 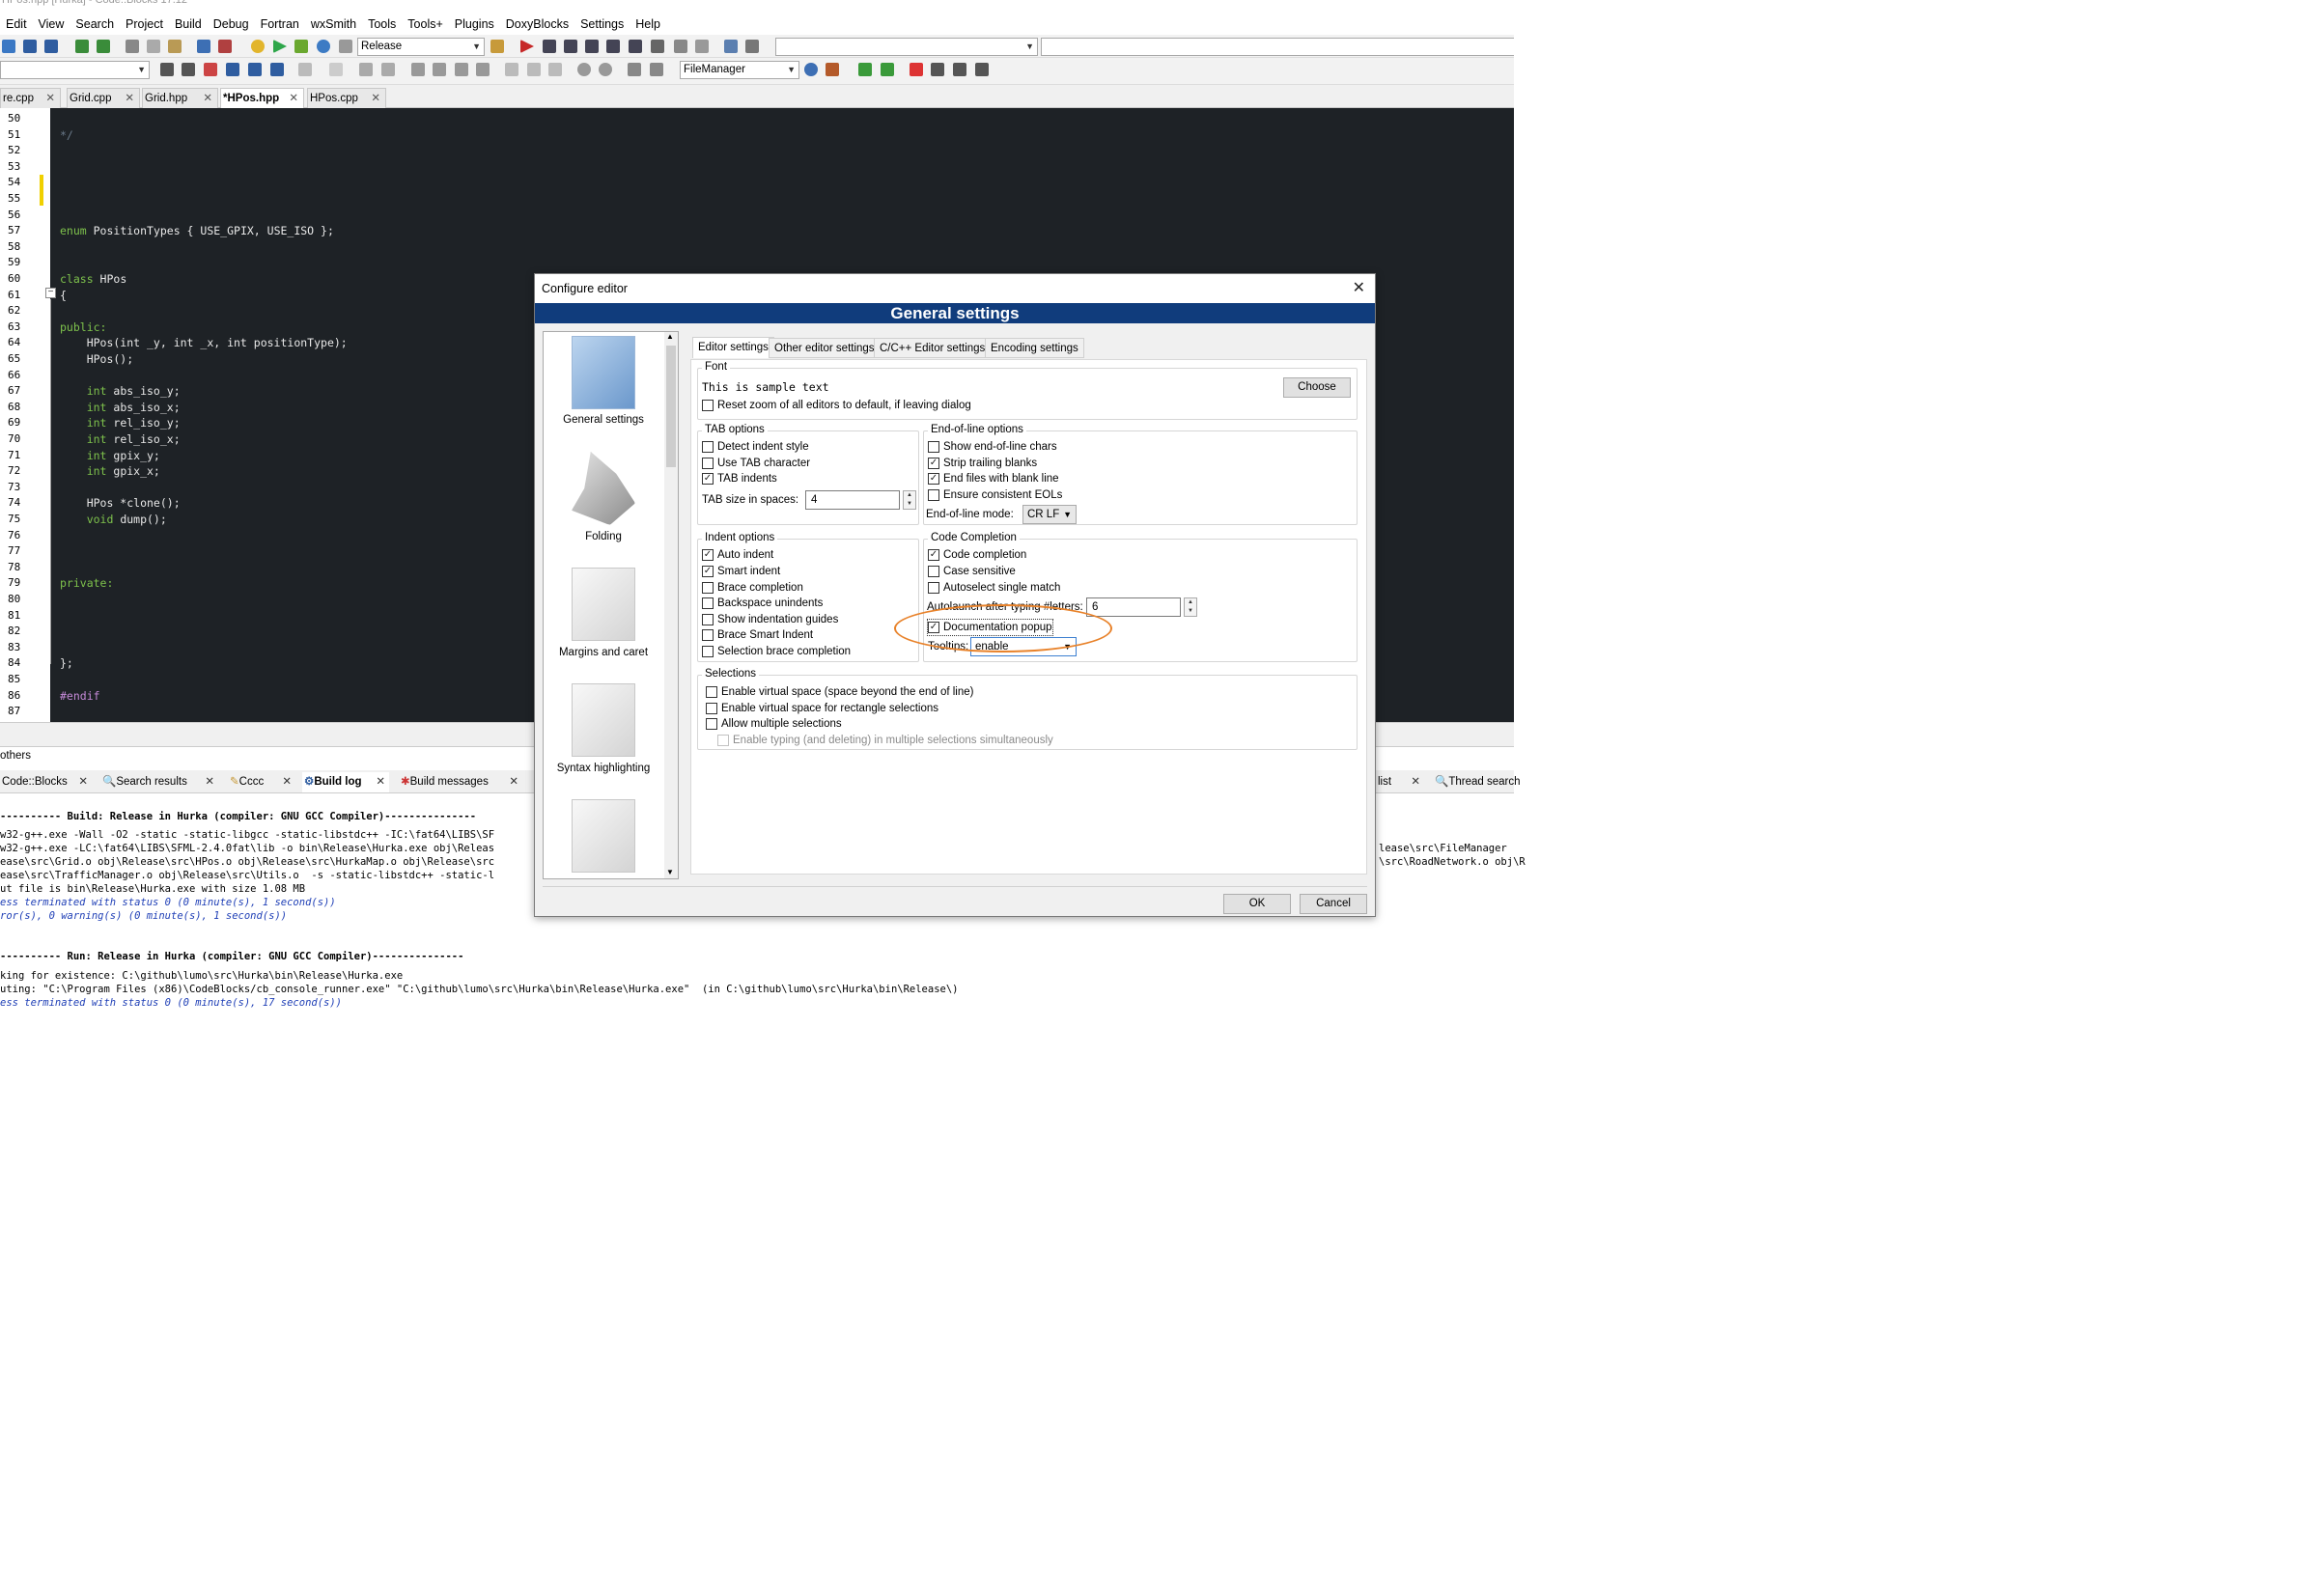 What do you see at coordinates (907, 47) in the screenshot?
I see `scope-select: ▼` at bounding box center [907, 47].